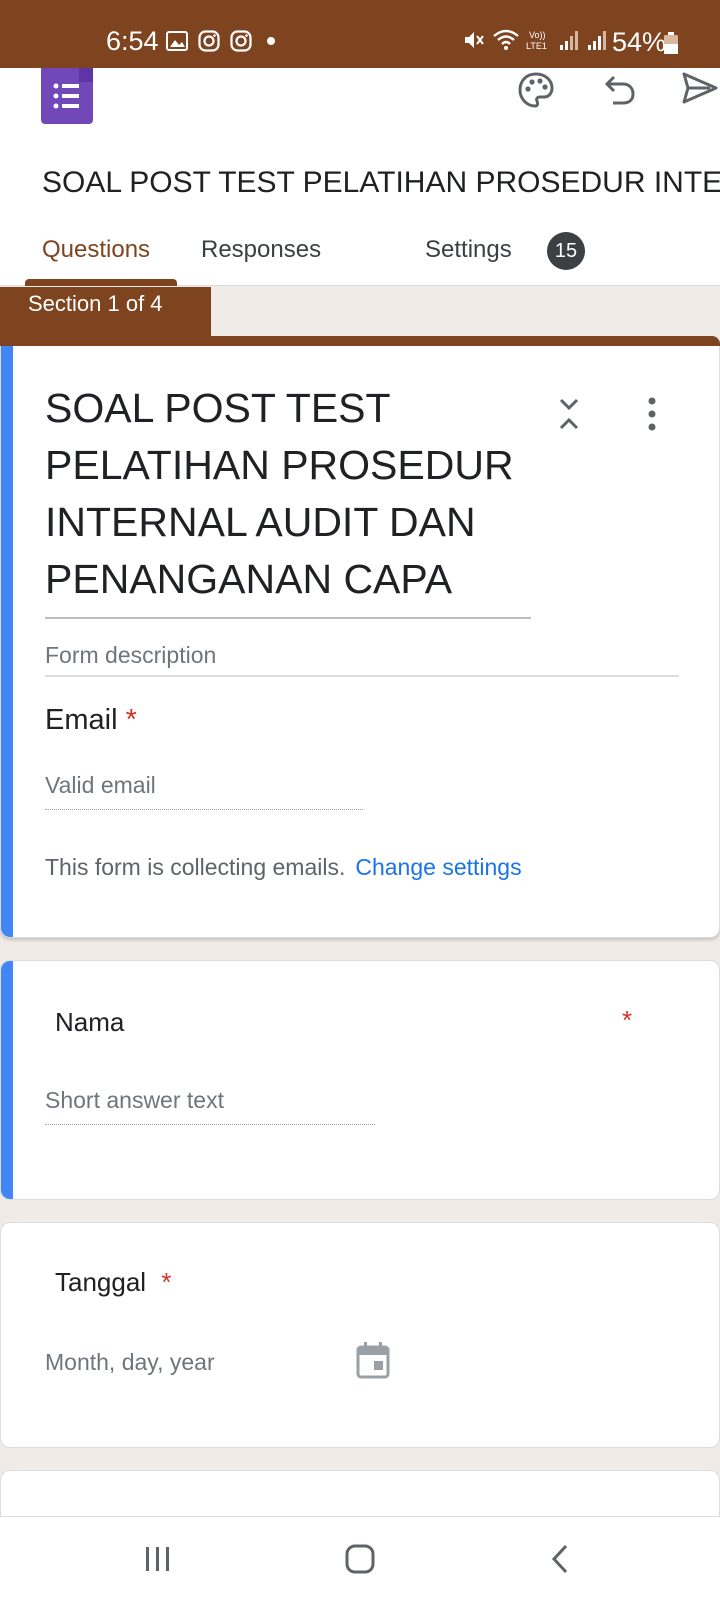 The width and height of the screenshot is (720, 1600). What do you see at coordinates (536, 46) in the screenshot?
I see `svg-text: LTE1` at bounding box center [536, 46].